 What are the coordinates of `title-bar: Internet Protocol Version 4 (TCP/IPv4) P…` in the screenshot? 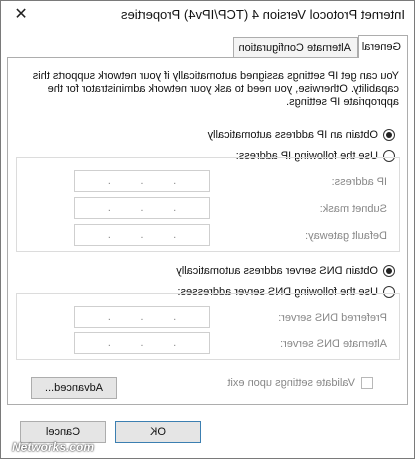 It's located at (207, 15).